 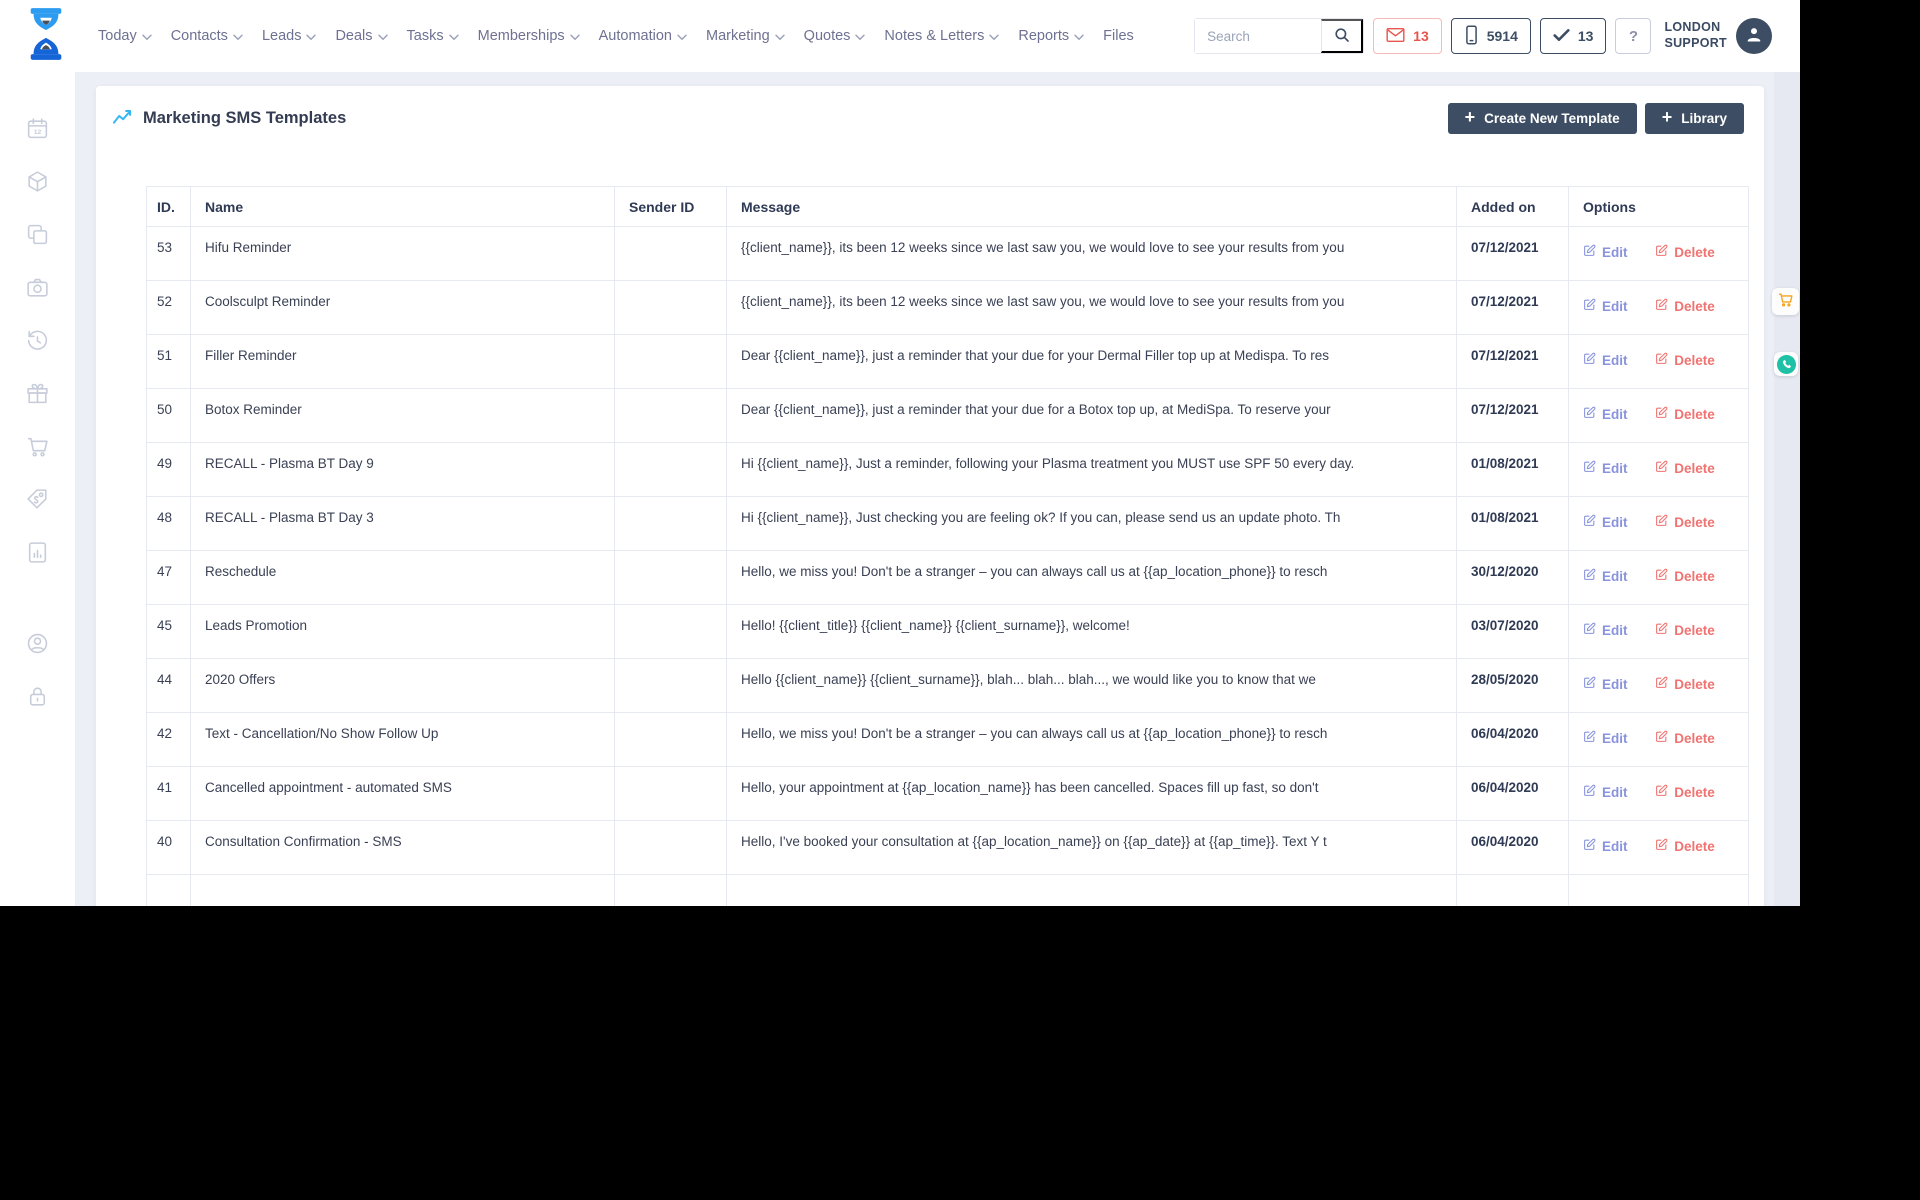 What do you see at coordinates (745, 36) in the screenshot?
I see `nav-item-marketing: Marketing` at bounding box center [745, 36].